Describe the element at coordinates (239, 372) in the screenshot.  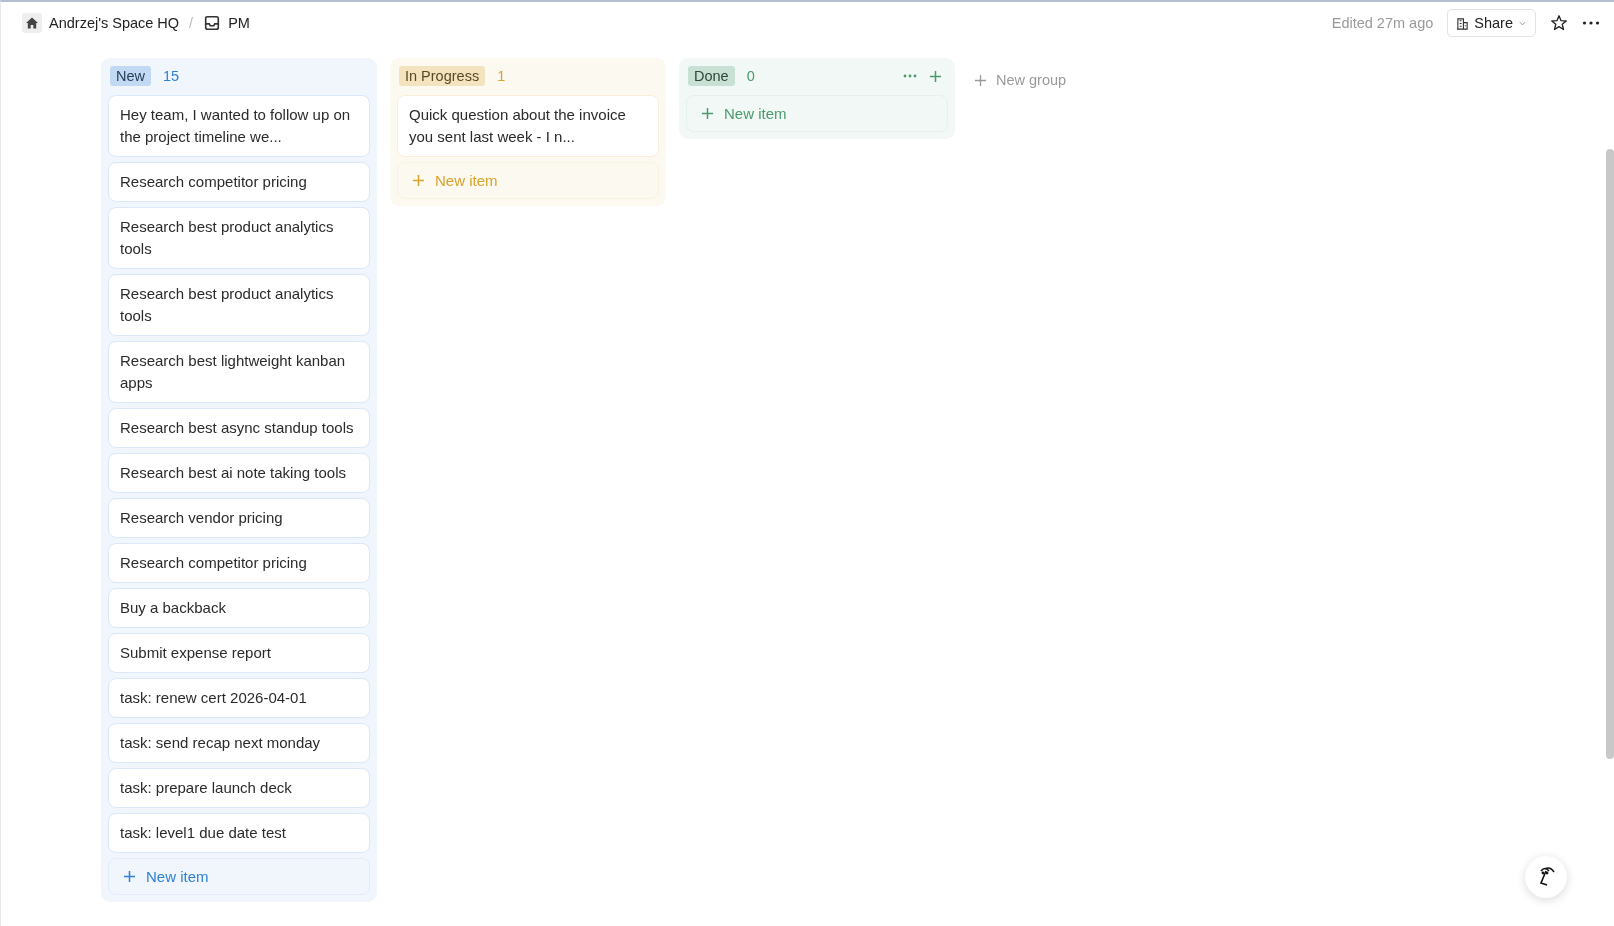
I see `task-card: Research best lightweight kanban apps` at that location.